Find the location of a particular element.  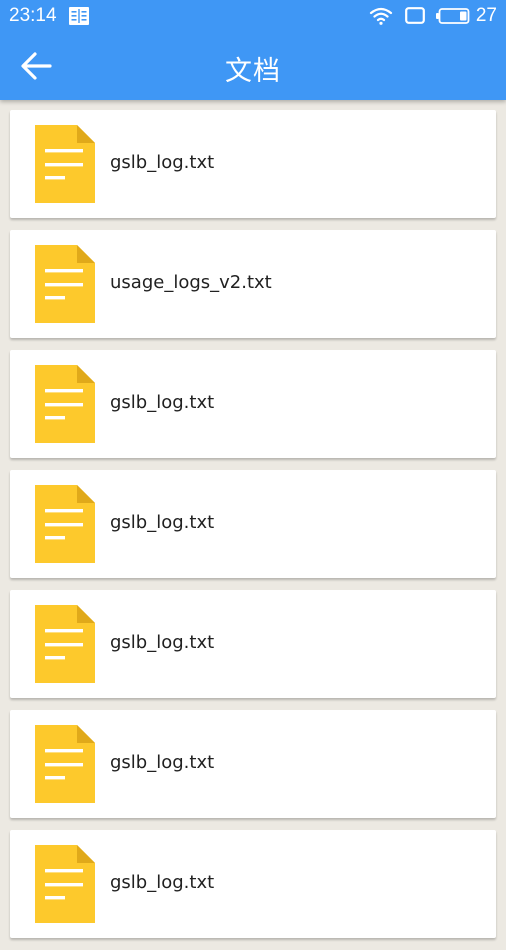

toolbar: 文档 is located at coordinates (253, 66).